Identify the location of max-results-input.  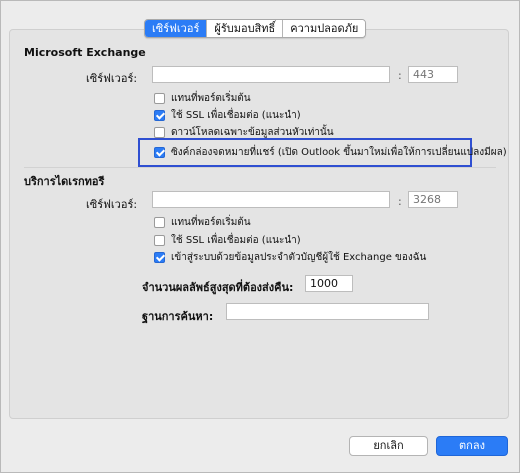
(329, 283).